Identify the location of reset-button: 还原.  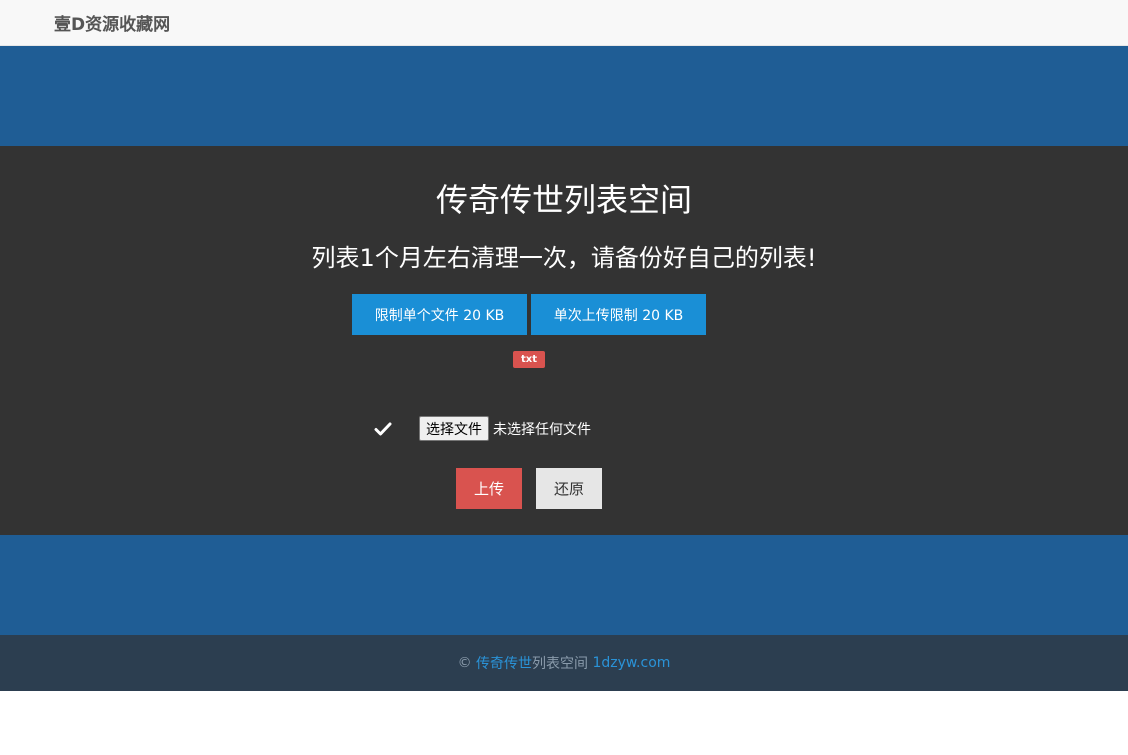
(569, 488).